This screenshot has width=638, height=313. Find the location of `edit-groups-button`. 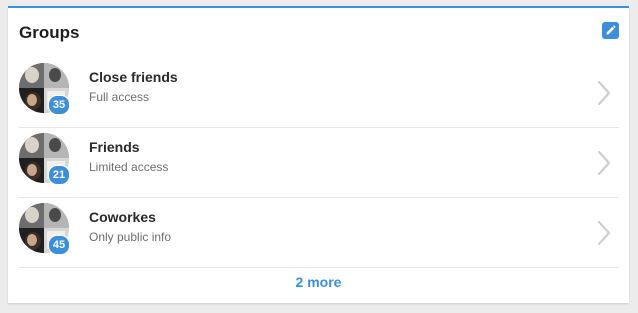

edit-groups-button is located at coordinates (610, 30).